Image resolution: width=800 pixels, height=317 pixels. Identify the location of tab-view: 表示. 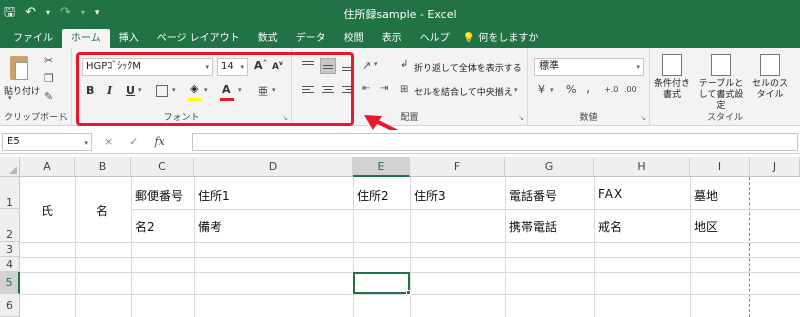
(392, 38).